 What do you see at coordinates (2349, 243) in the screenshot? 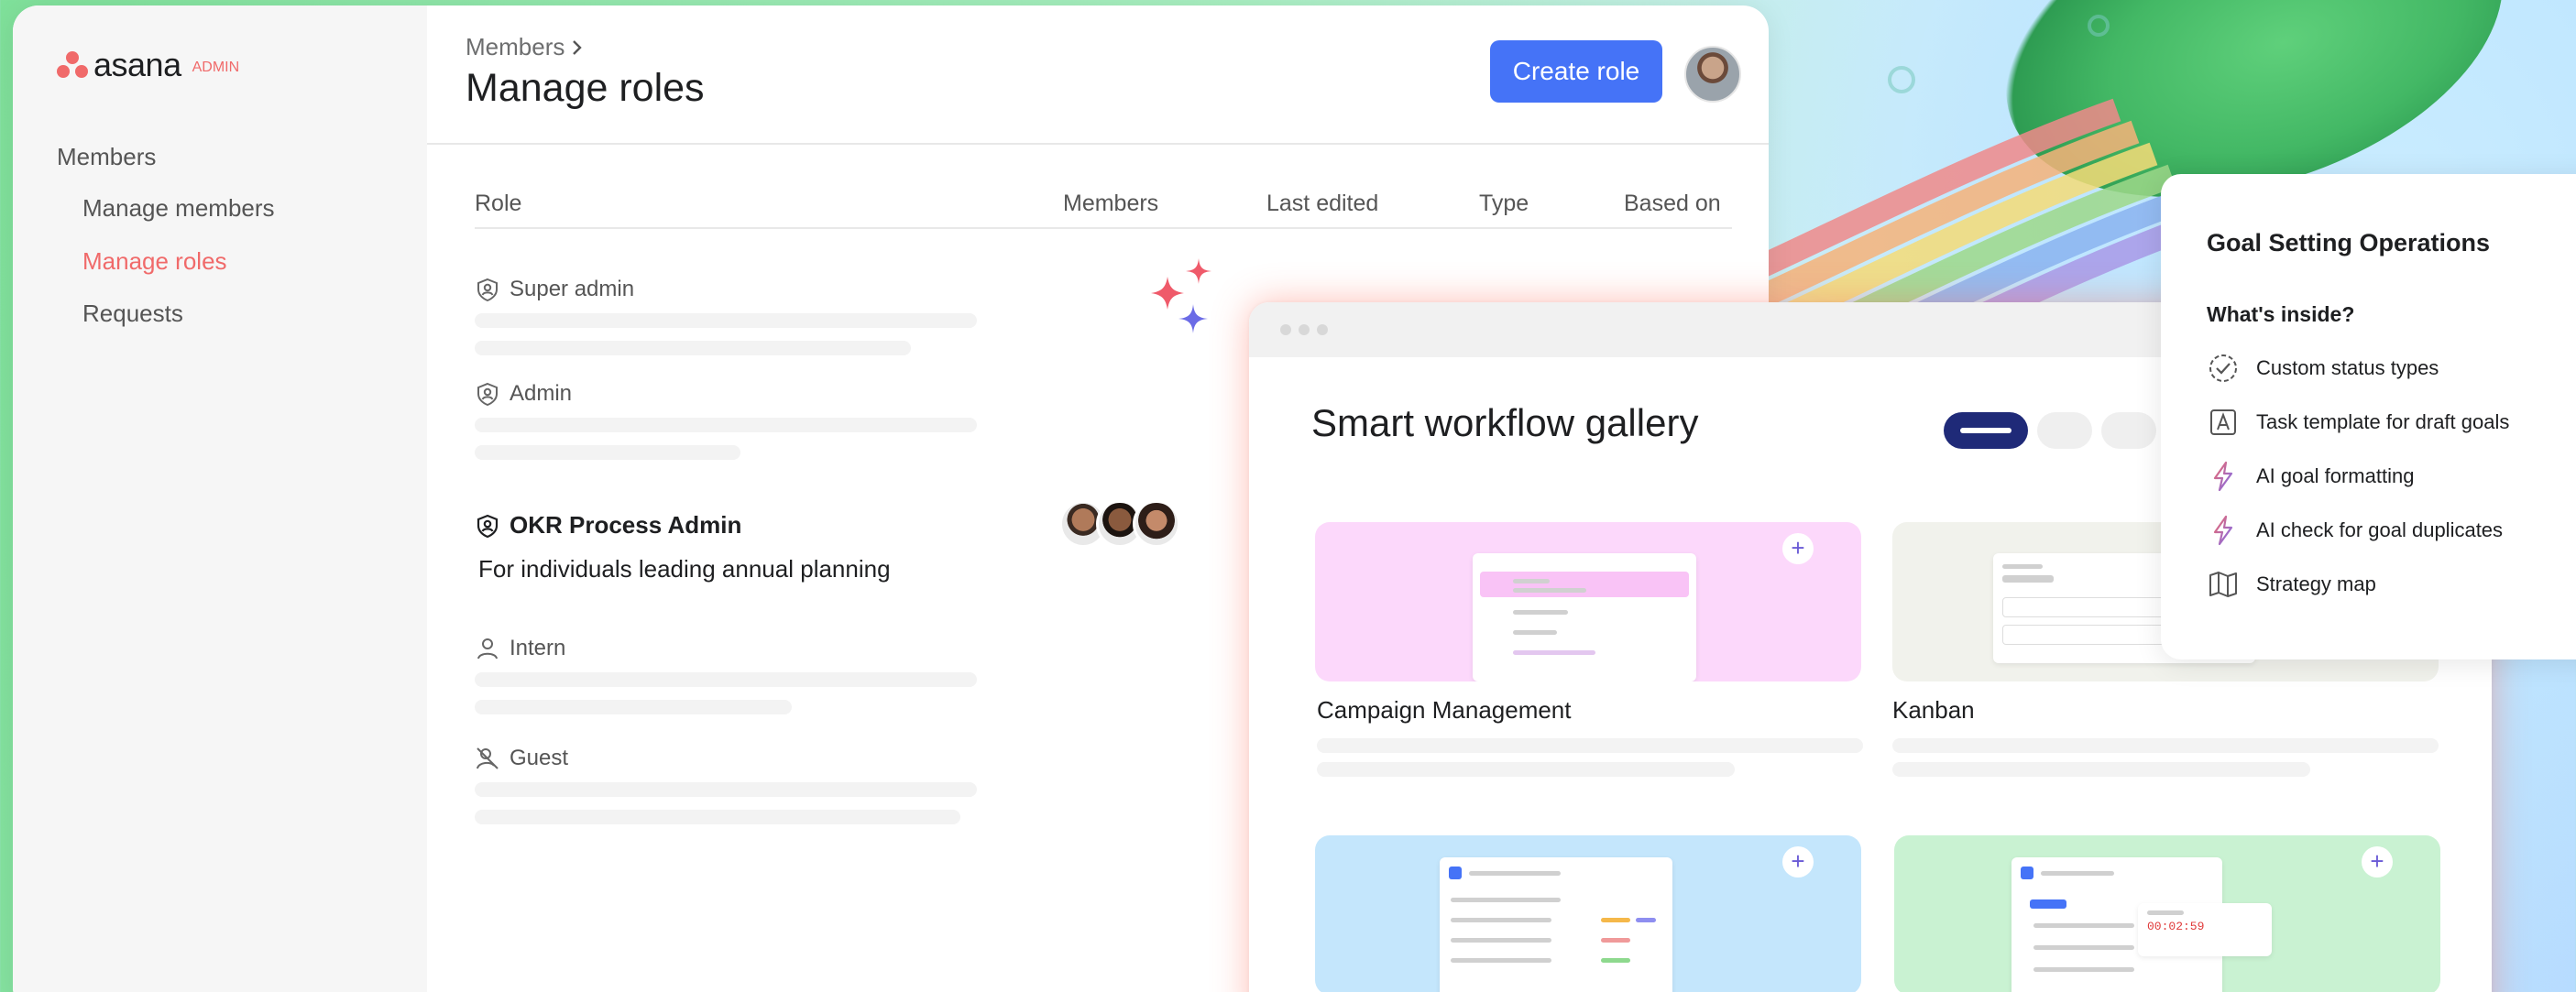
I see `goal-panel-title: Goal Setting Operations` at bounding box center [2349, 243].